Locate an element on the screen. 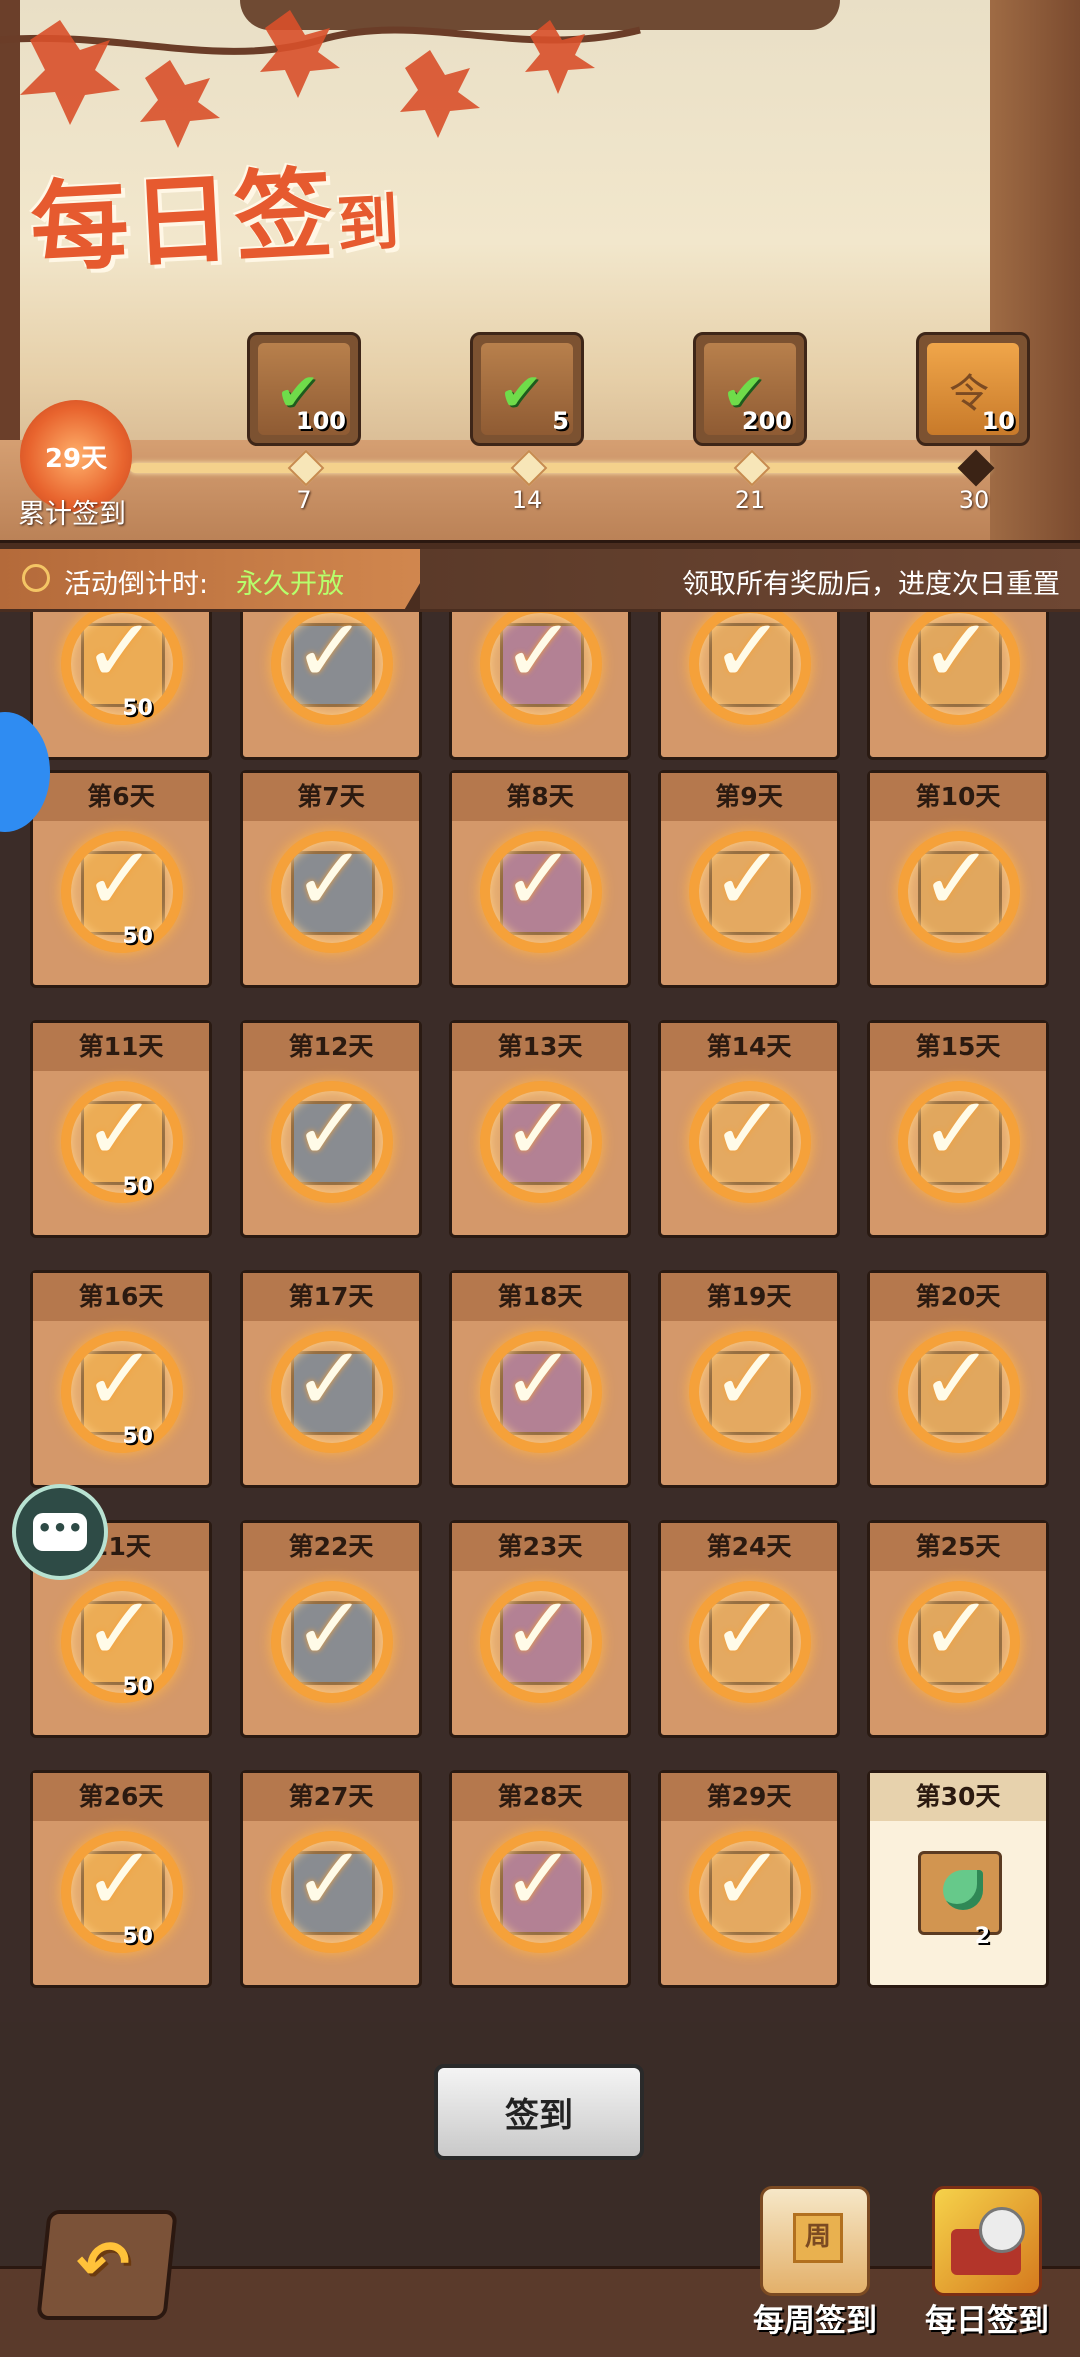 The width and height of the screenshot is (1080, 2357). reward-item-icon is located at coordinates (960, 1893).